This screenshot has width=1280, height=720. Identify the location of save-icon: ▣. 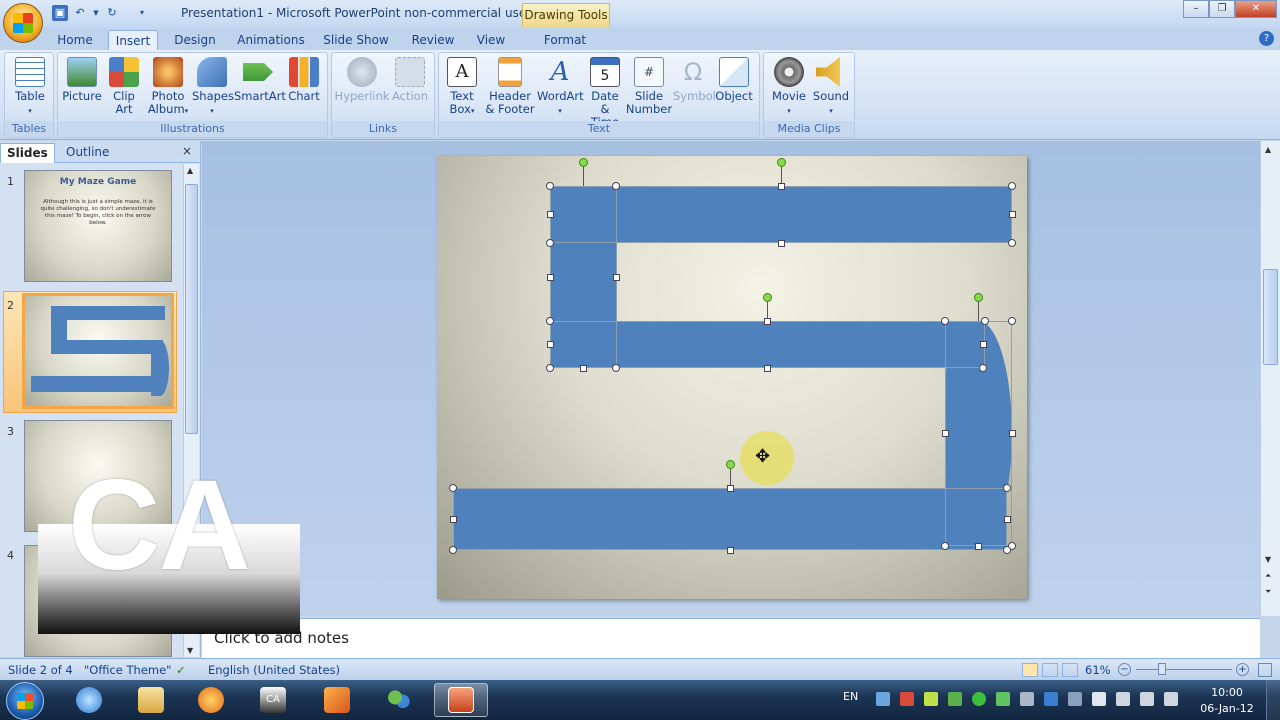
(60, 13).